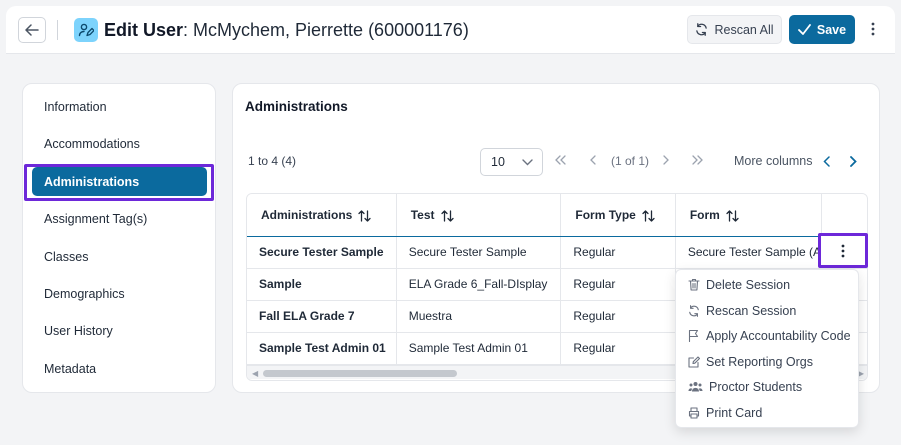 The height and width of the screenshot is (445, 901). Describe the element at coordinates (326, 30) in the screenshot. I see `page-title-user: : McMychem, Pierrette (600001176)` at that location.